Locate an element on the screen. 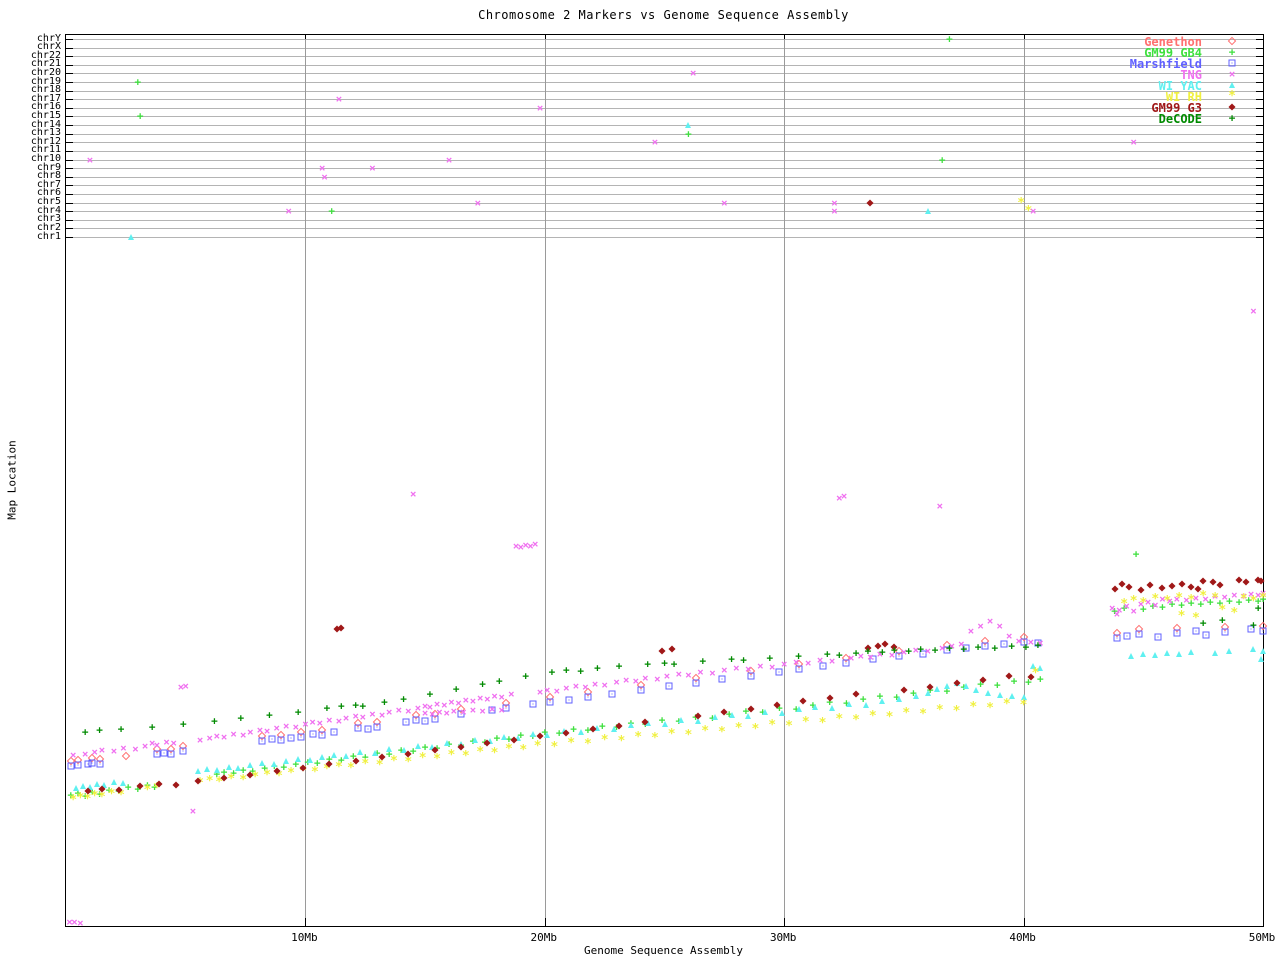 Image resolution: width=1280 pixels, height=960 pixels. x-axis-tick-label: 40Mb is located at coordinates (1022, 937).